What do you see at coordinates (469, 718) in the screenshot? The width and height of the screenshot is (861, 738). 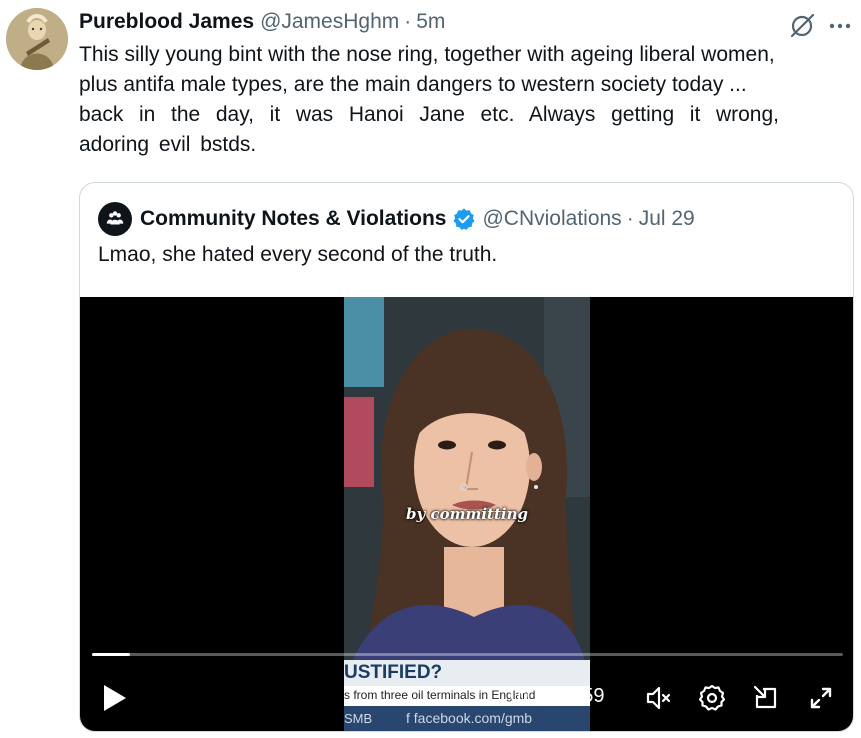 I see `lower-third-facebook: f facebook.com/gmb` at bounding box center [469, 718].